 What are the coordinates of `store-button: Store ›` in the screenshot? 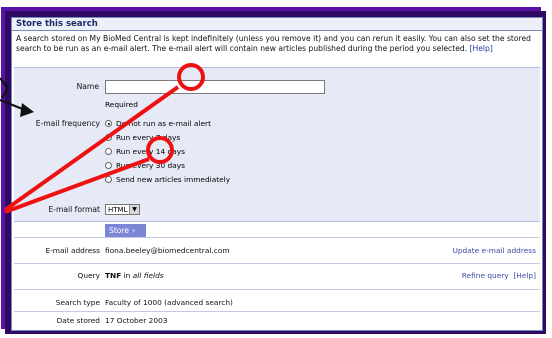 It's located at (125, 230).